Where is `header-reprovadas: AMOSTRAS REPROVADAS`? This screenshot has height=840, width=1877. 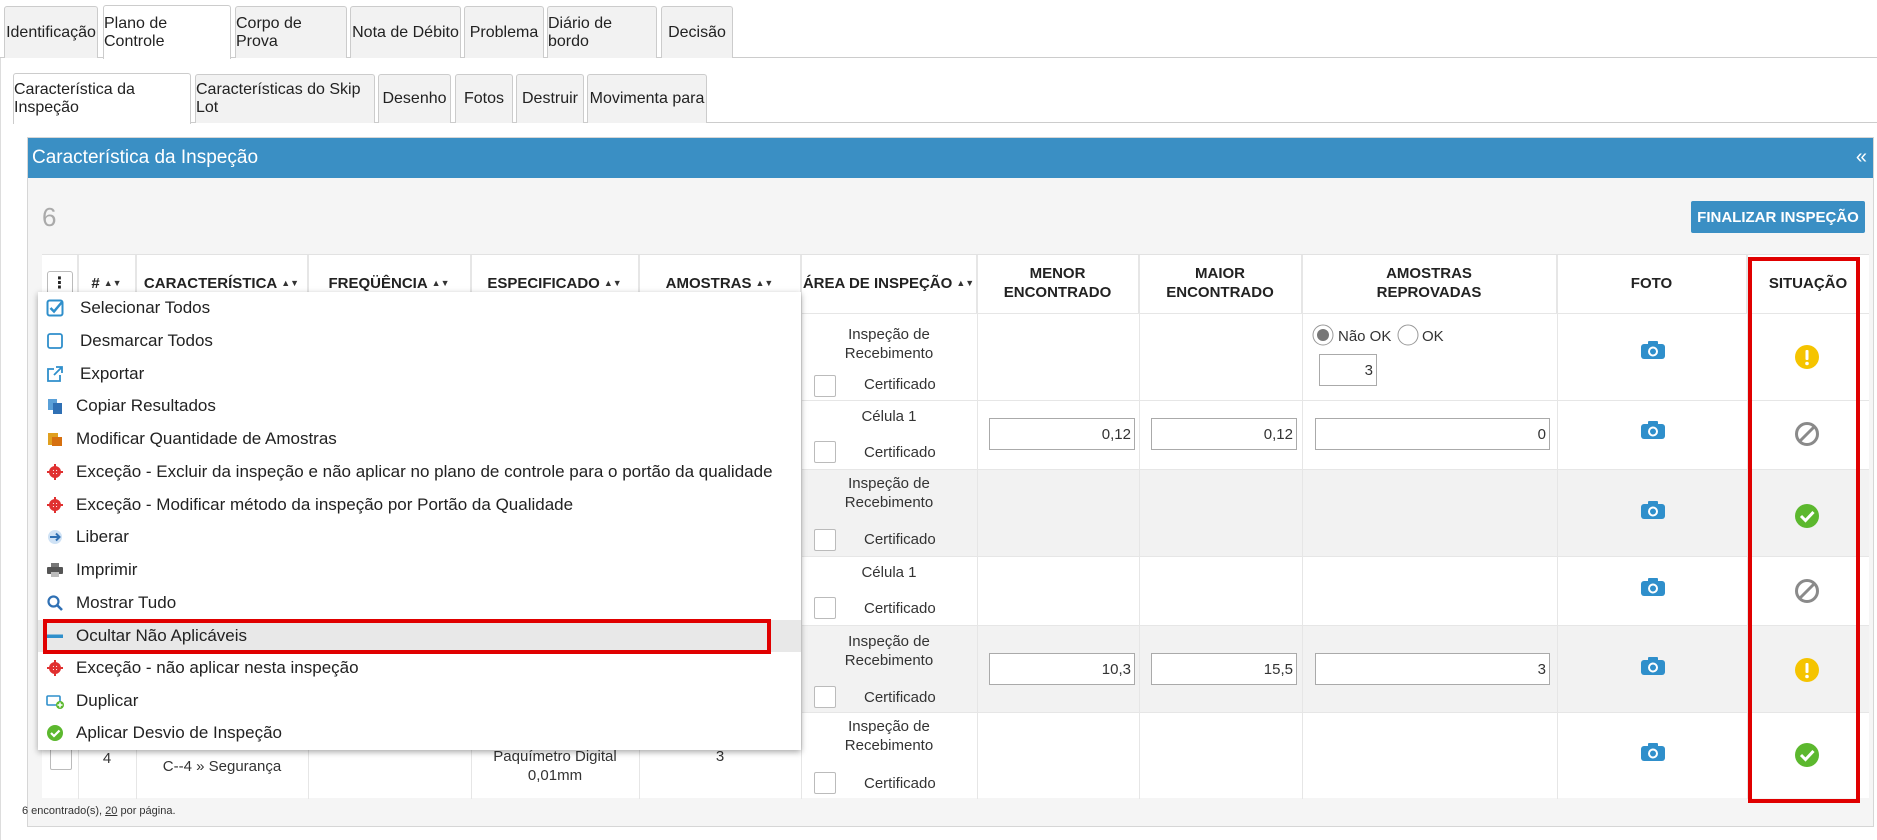 header-reprovadas: AMOSTRAS REPROVADAS is located at coordinates (1429, 284).